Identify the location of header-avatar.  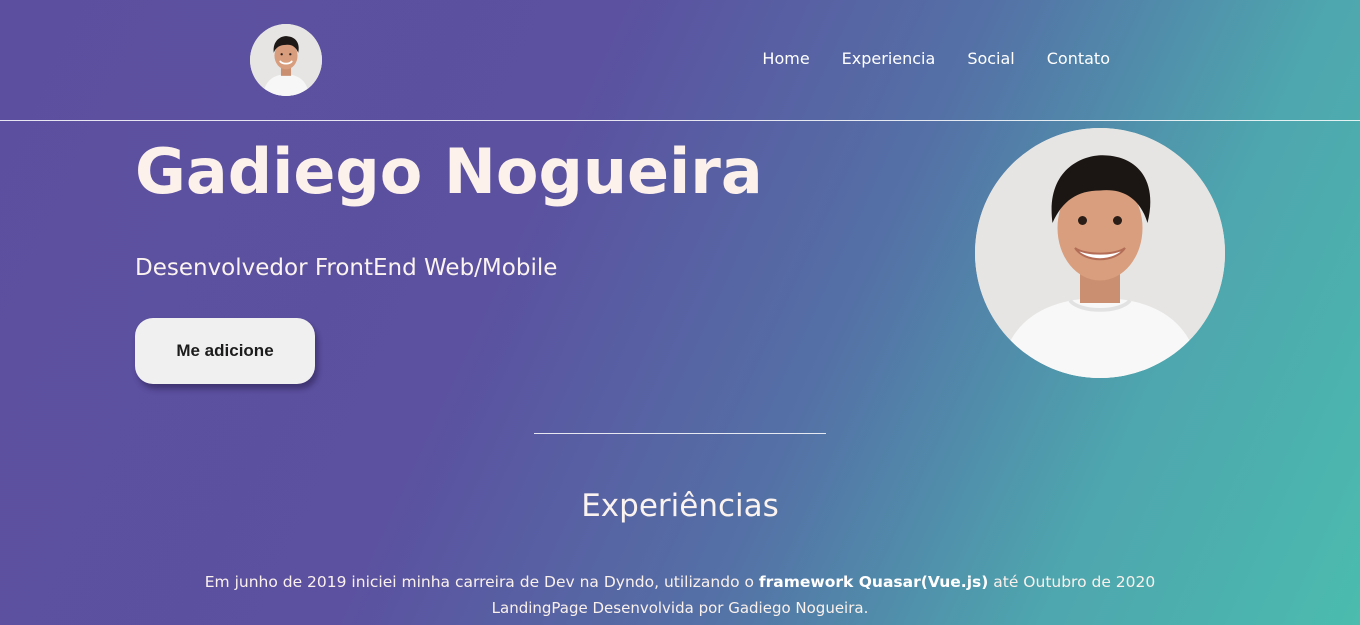
(286, 60).